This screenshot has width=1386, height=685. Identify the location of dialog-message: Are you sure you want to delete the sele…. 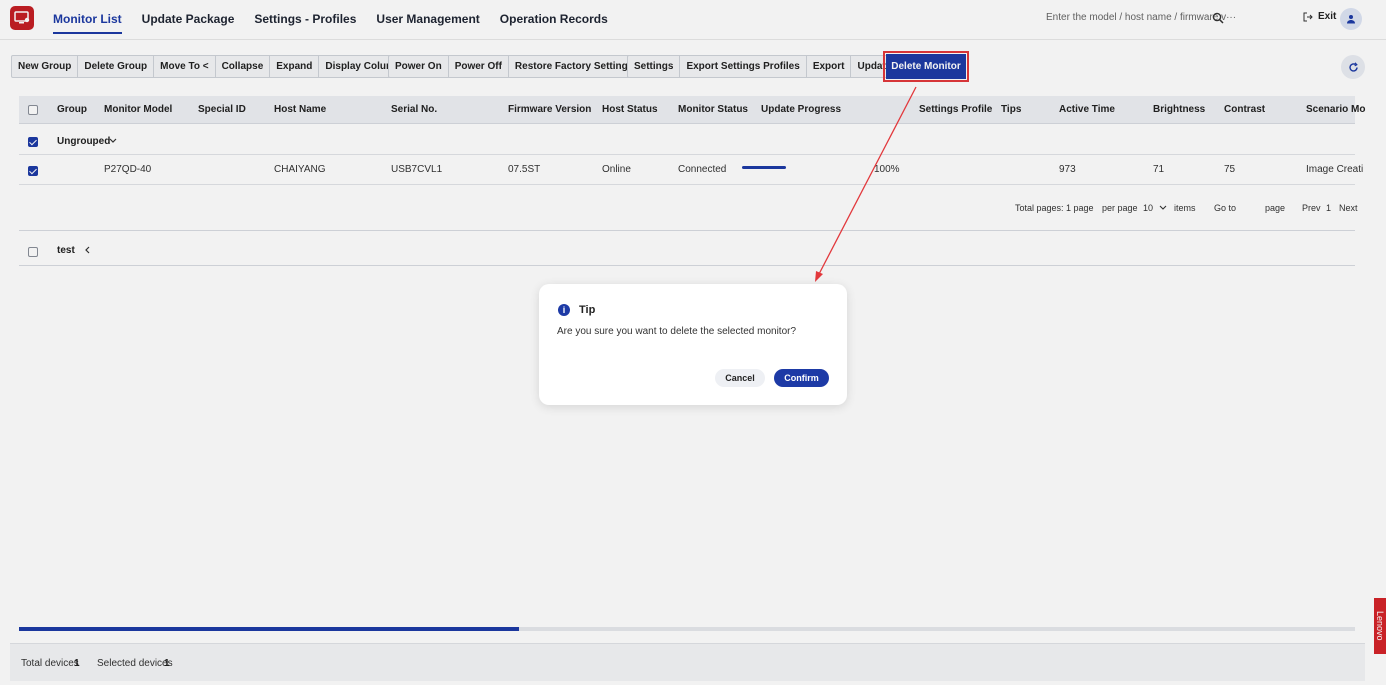
(677, 331).